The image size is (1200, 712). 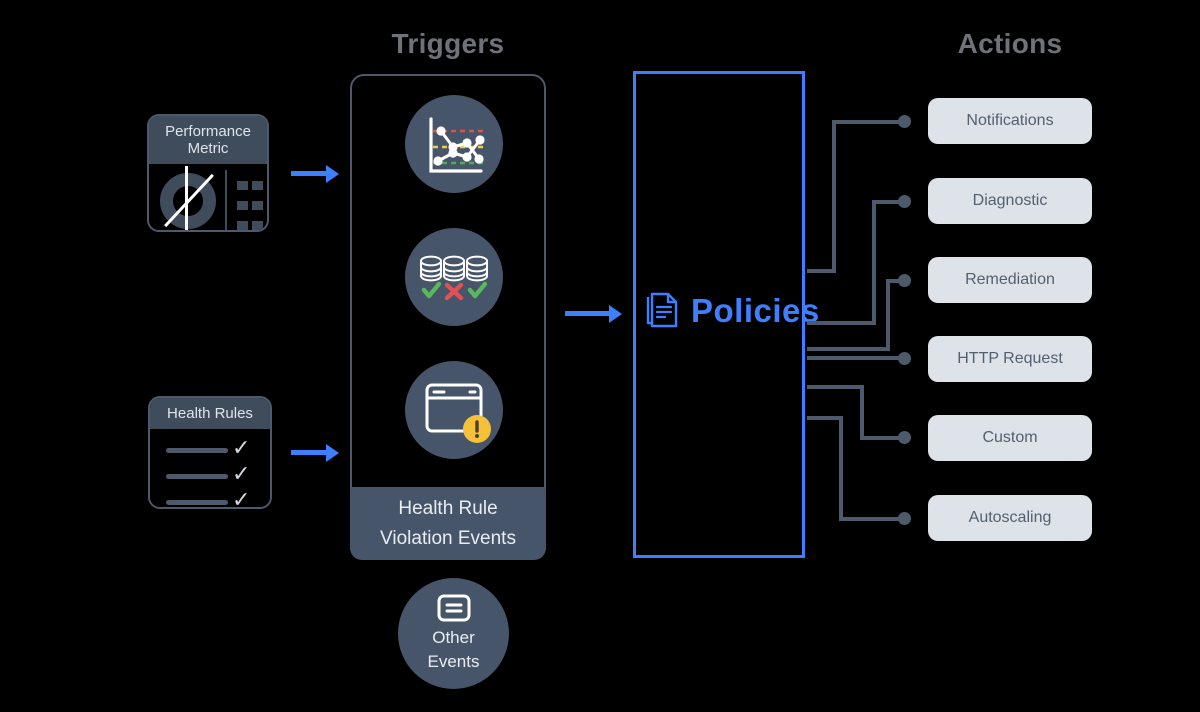 I want to click on connector-dot-http-request, so click(x=904, y=358).